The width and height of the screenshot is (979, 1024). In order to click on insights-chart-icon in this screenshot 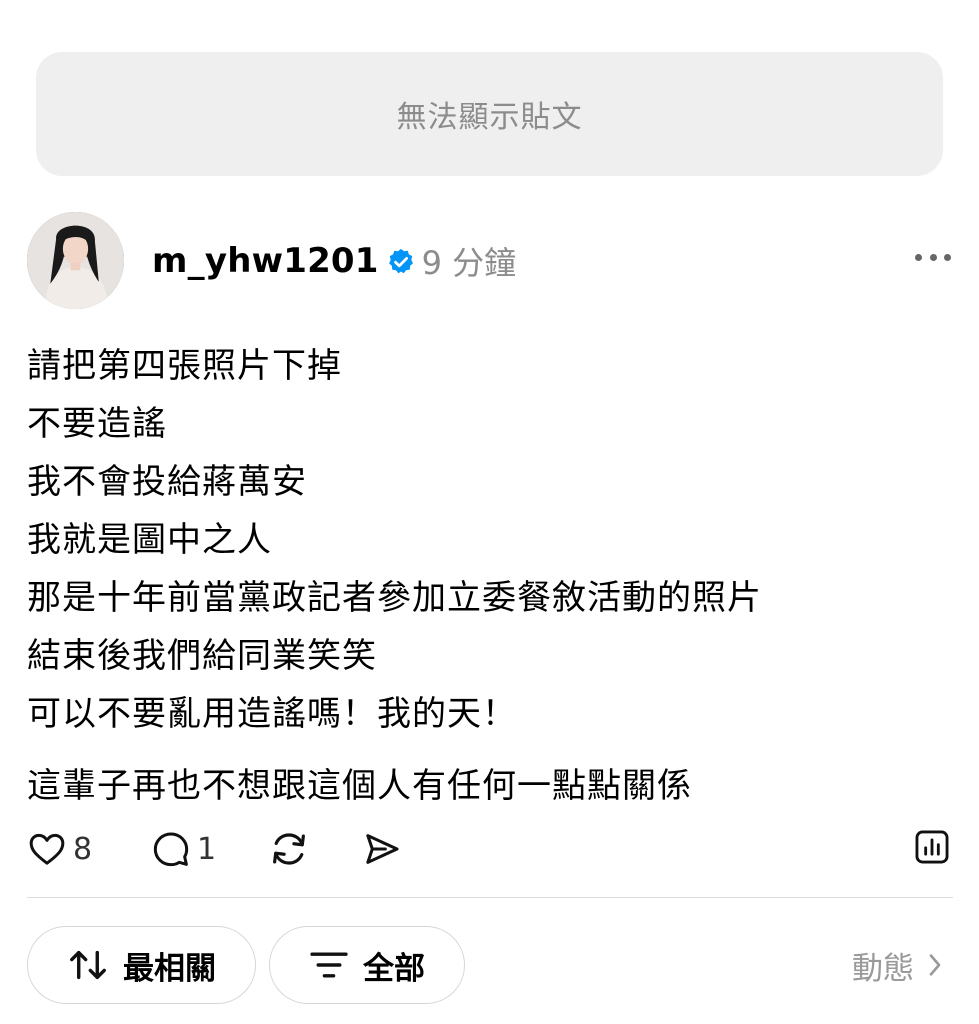, I will do `click(932, 847)`.